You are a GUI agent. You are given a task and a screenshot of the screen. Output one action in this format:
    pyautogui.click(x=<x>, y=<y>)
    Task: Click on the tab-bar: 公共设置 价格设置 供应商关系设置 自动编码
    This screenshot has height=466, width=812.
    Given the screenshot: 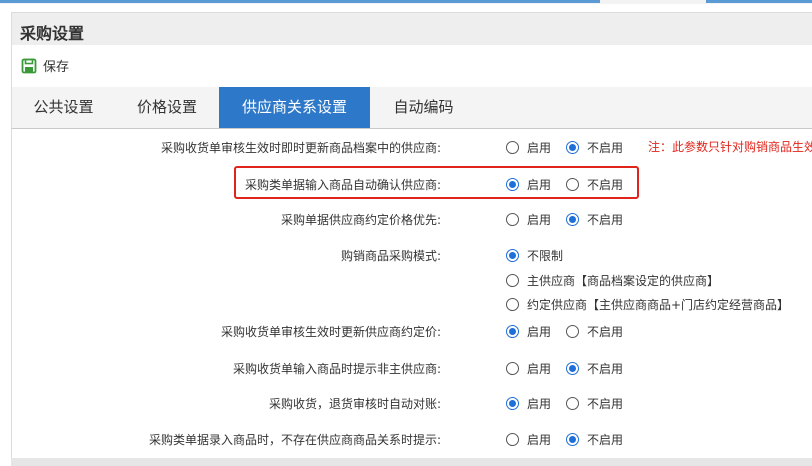 What is the action you would take?
    pyautogui.click(x=411, y=108)
    